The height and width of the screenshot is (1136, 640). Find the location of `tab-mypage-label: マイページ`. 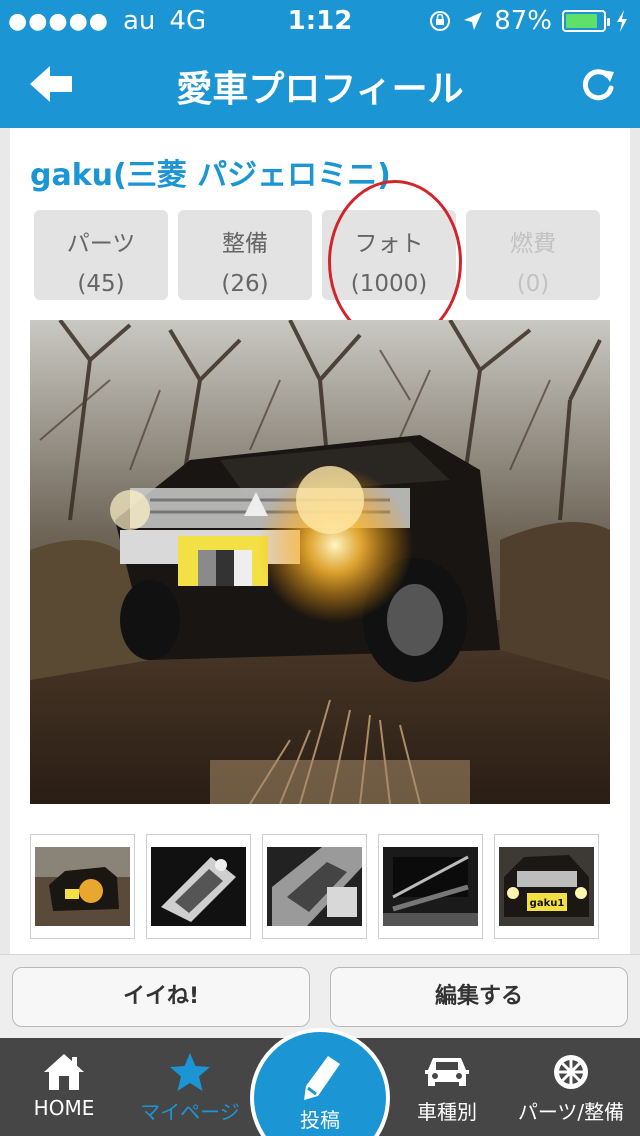

tab-mypage-label: マイページ is located at coordinates (190, 1112).